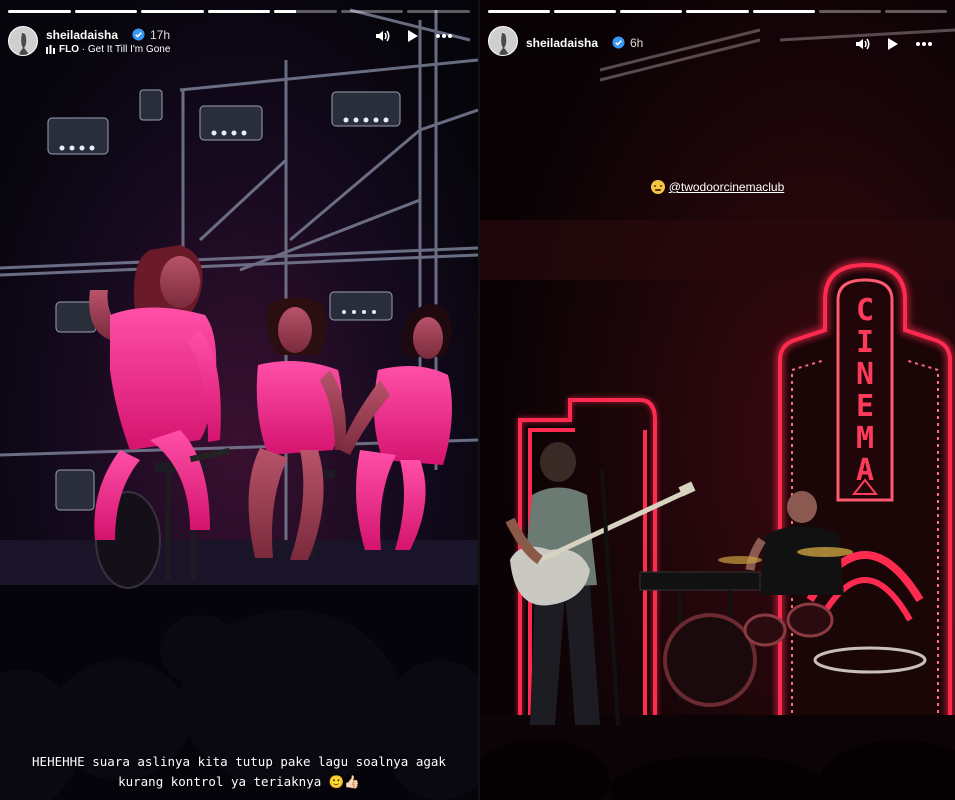 The width and height of the screenshot is (955, 800). What do you see at coordinates (637, 43) in the screenshot?
I see `post-time: 6h` at bounding box center [637, 43].